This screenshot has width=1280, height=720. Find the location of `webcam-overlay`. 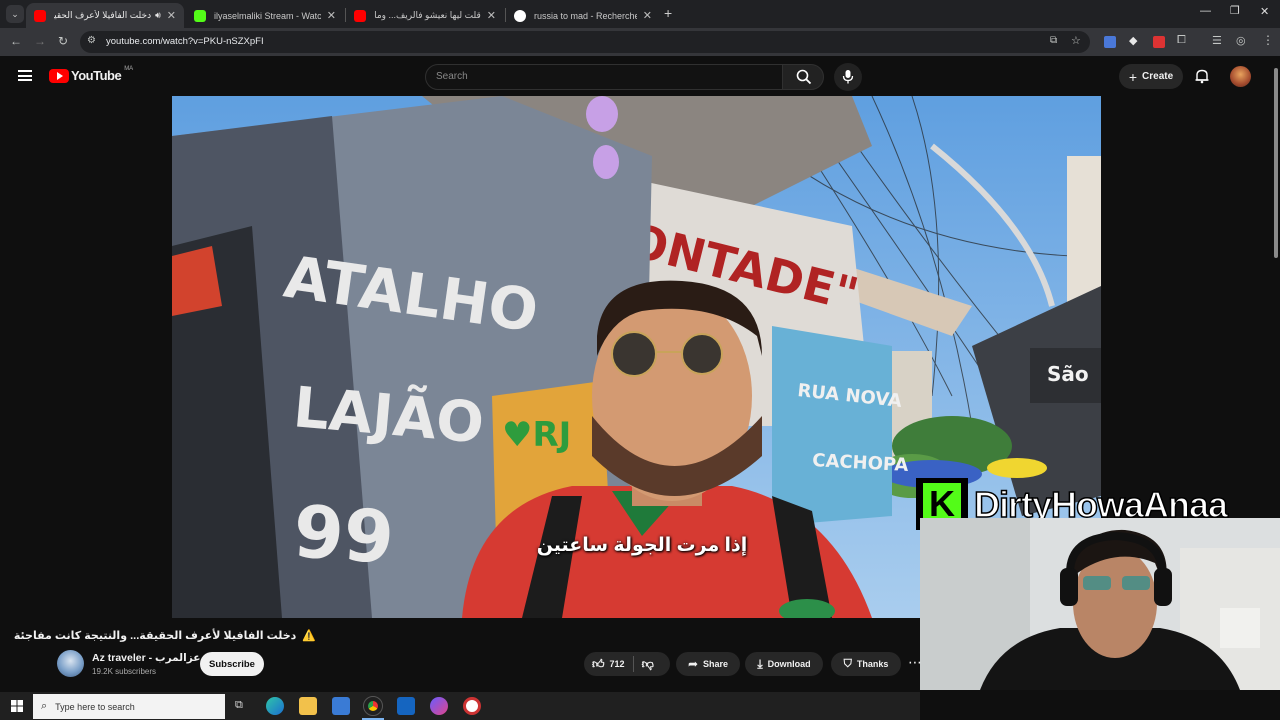

webcam-overlay is located at coordinates (1100, 604).